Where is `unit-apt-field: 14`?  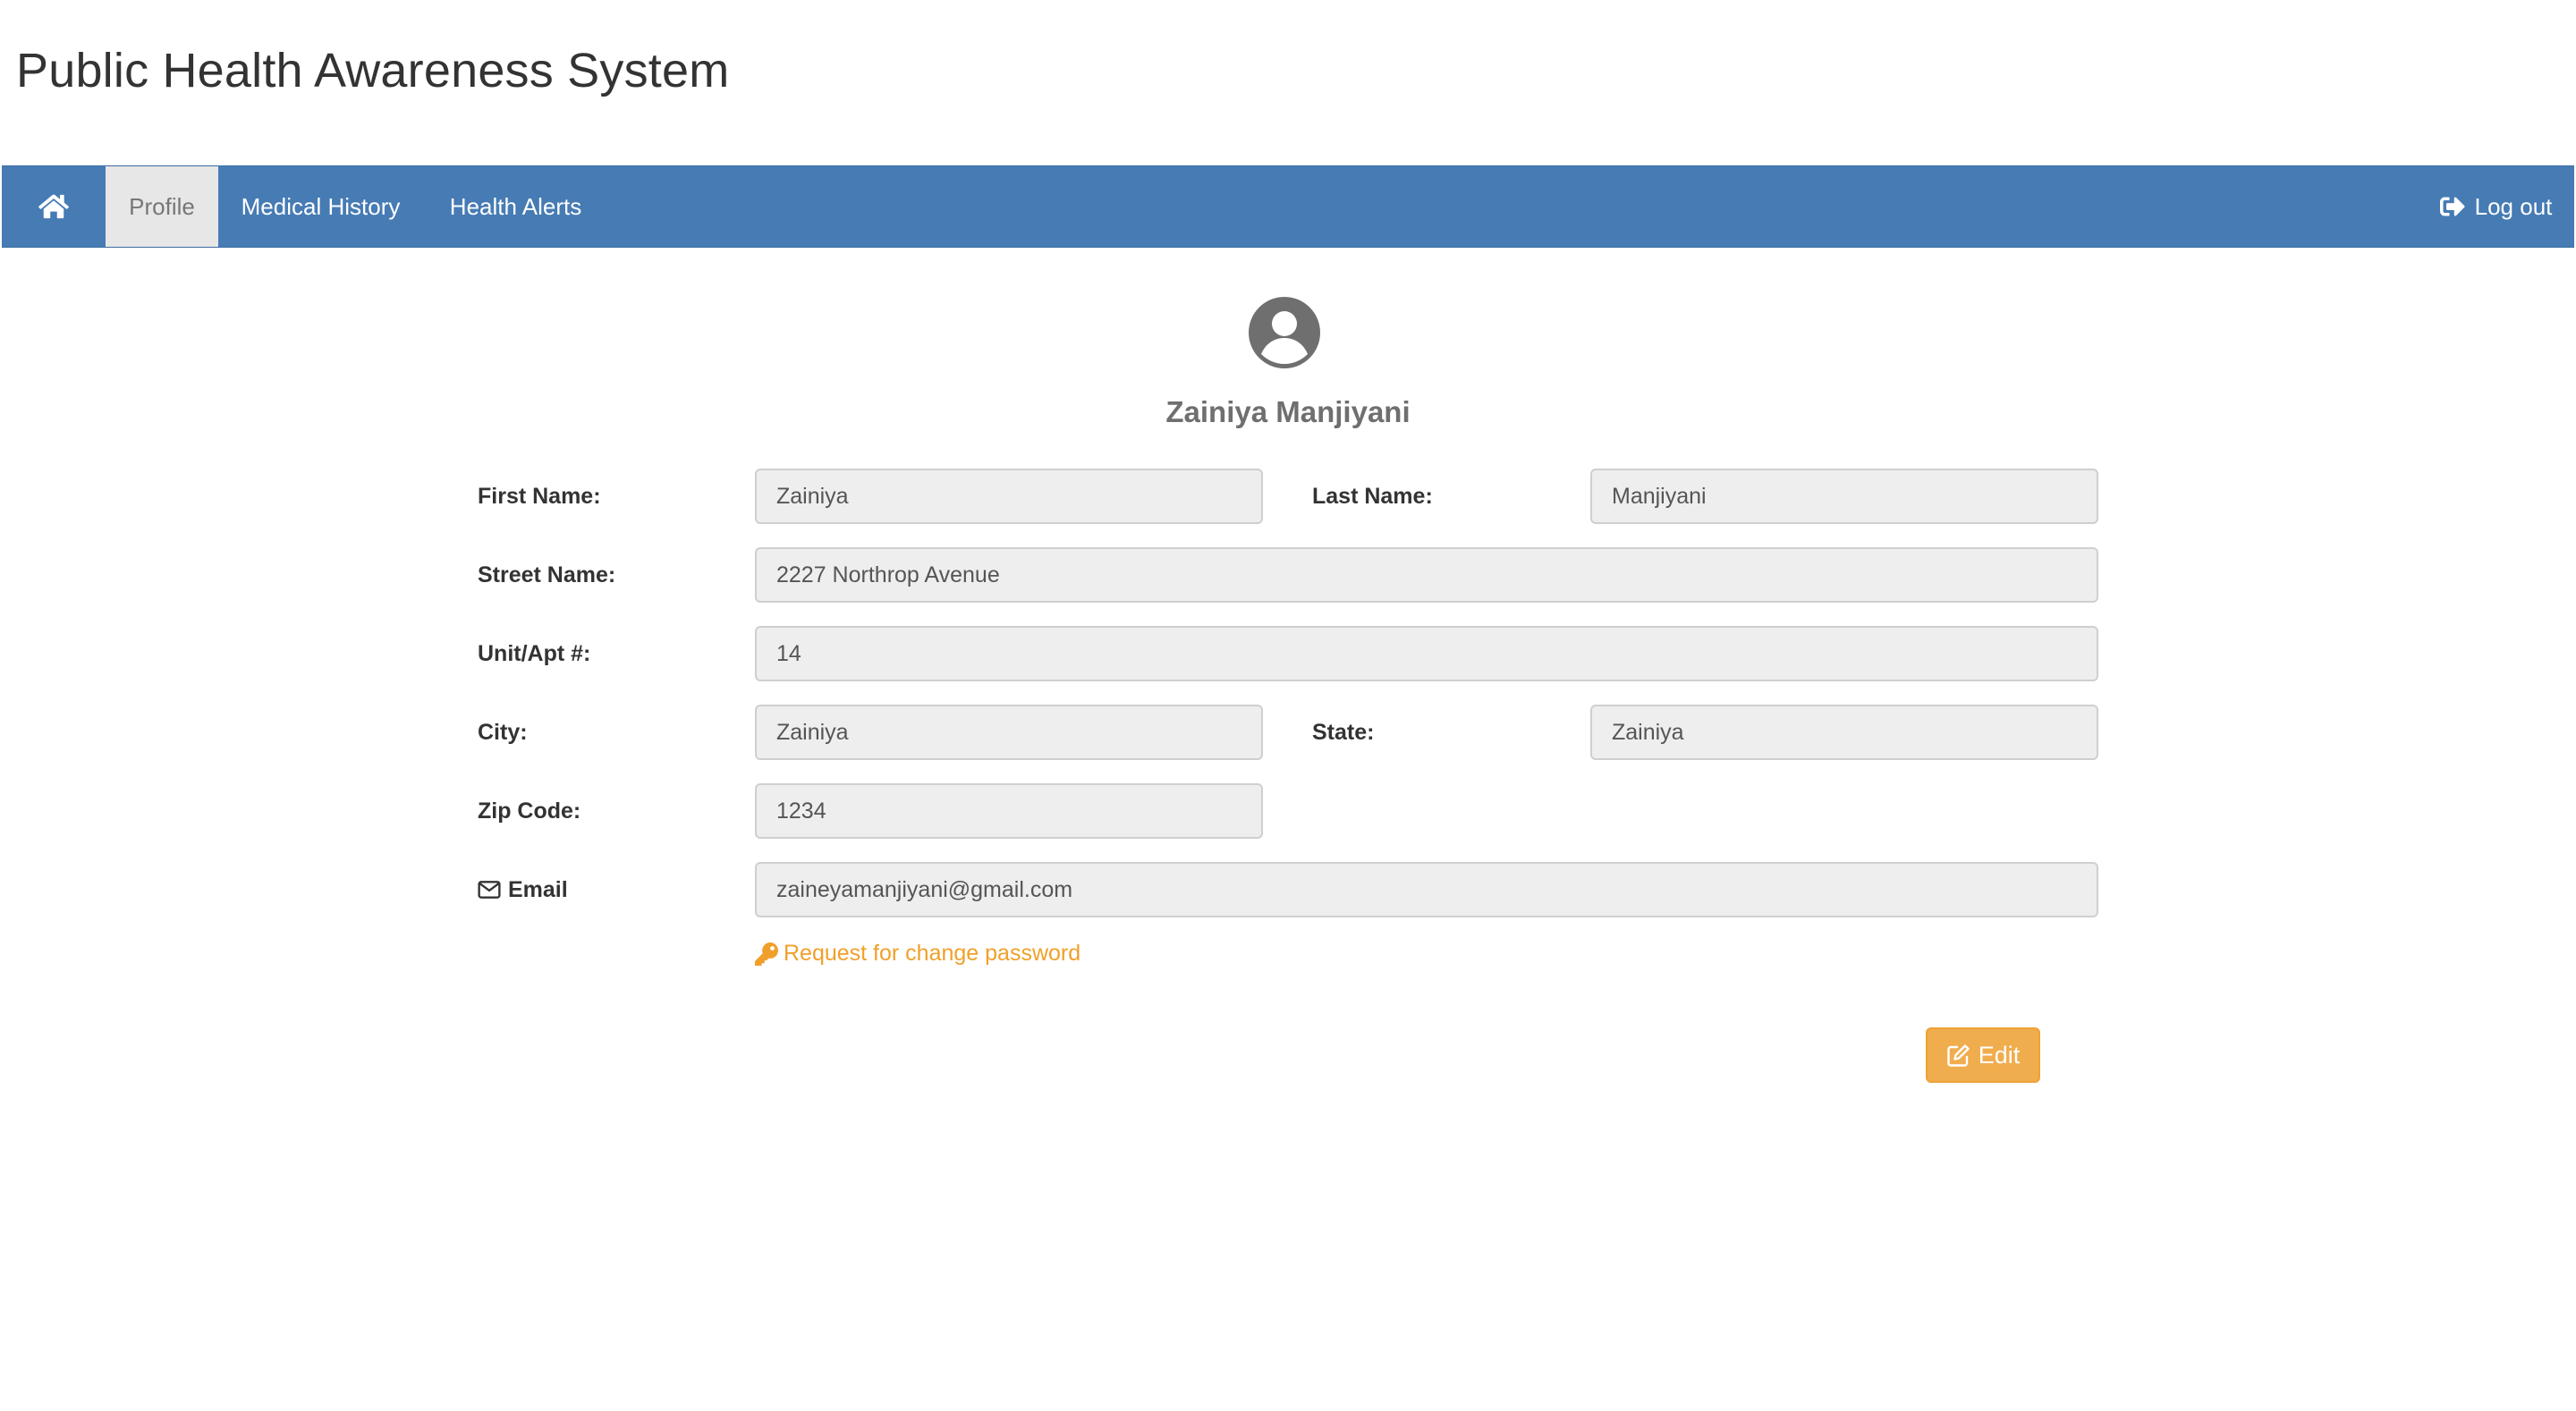 unit-apt-field: 14 is located at coordinates (1426, 653).